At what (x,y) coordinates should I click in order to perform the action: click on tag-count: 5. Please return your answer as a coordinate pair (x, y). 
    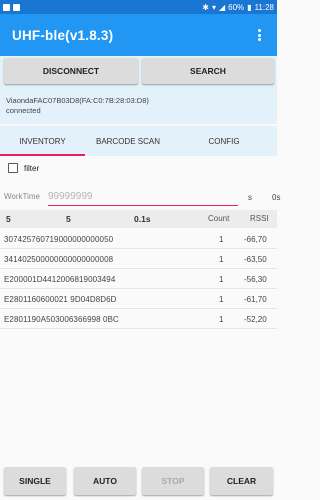
    Looking at the image, I should click on (8, 219).